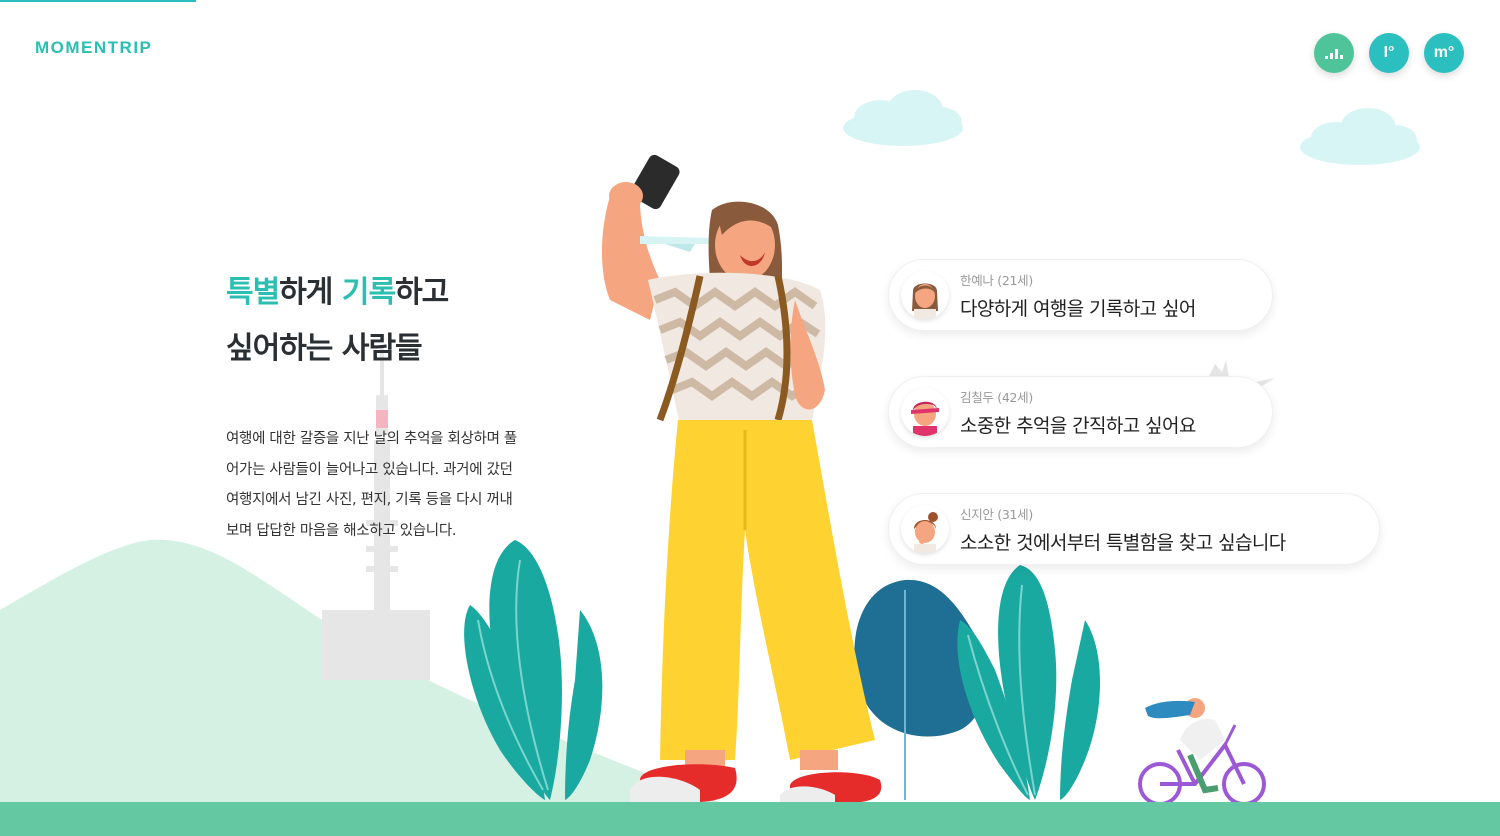  I want to click on testimonial-name: 김칠두 (42세), so click(996, 397).